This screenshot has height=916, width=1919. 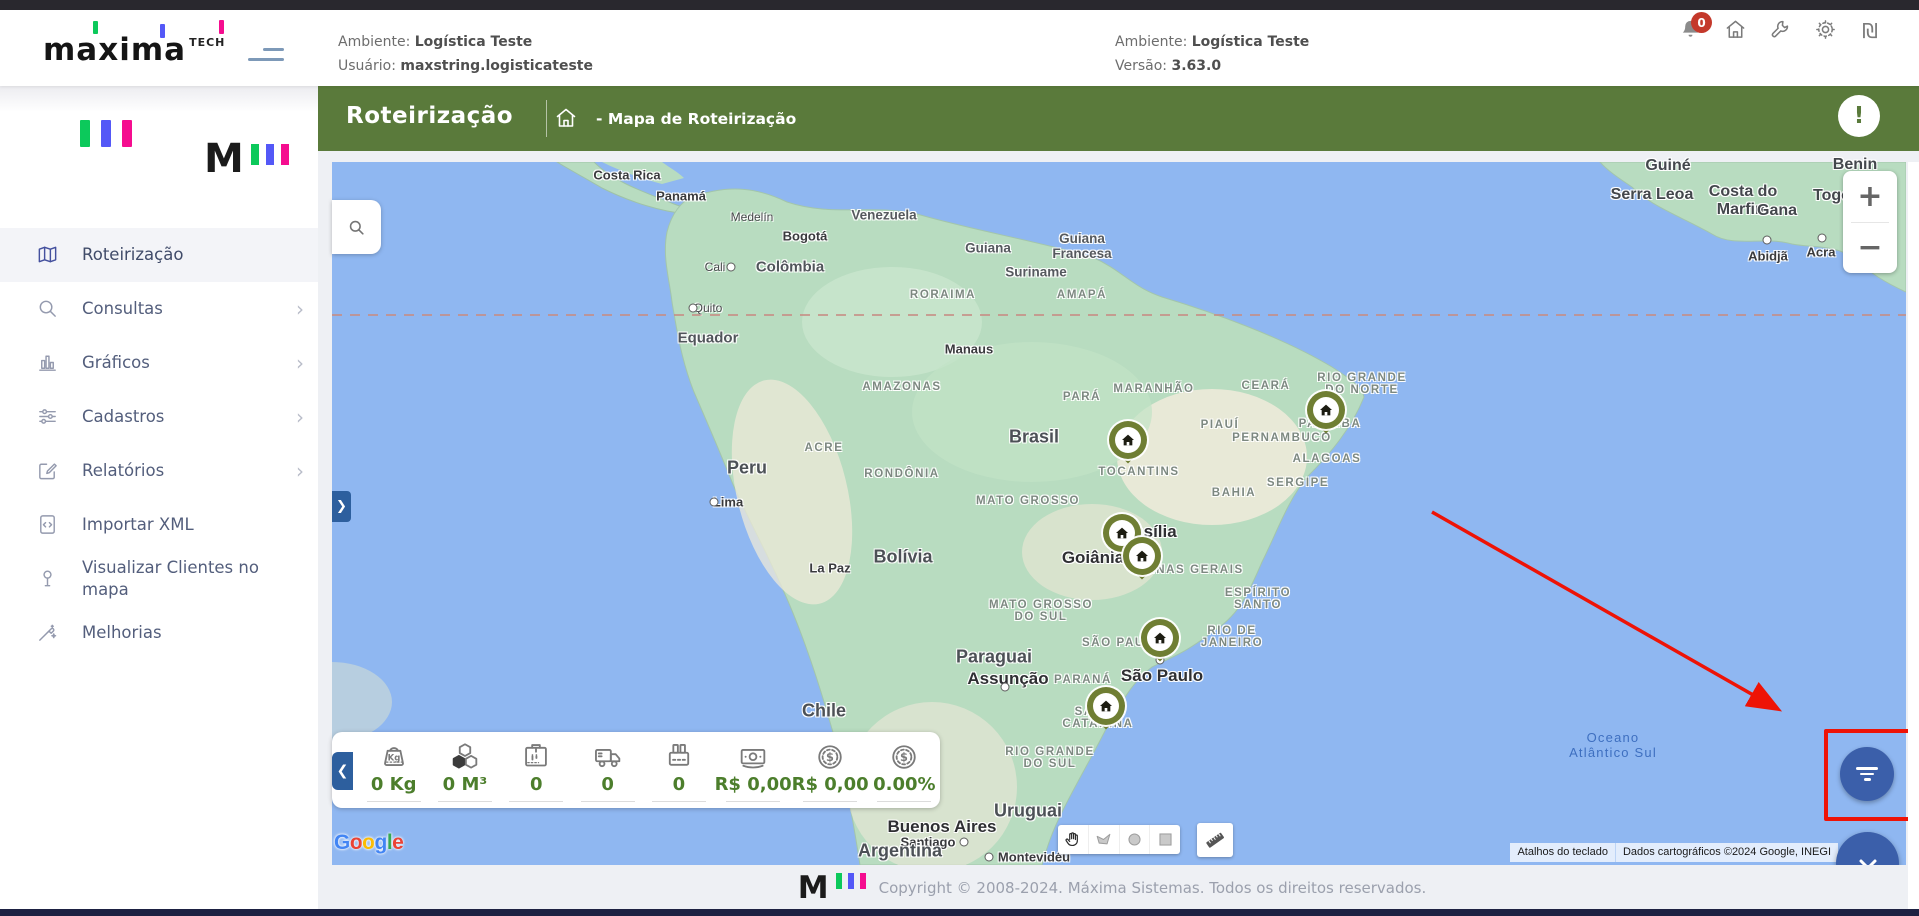 I want to click on sidebar-item-relatorios: Relatórios ›, so click(x=159, y=471).